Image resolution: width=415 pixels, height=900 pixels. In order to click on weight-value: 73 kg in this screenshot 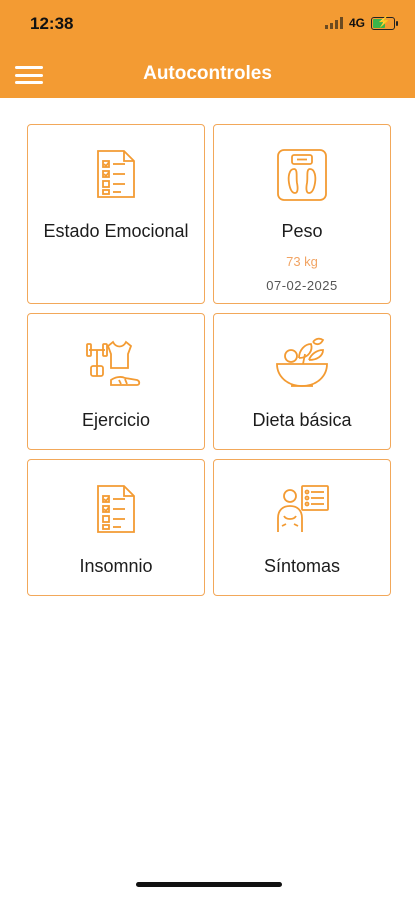, I will do `click(302, 261)`.